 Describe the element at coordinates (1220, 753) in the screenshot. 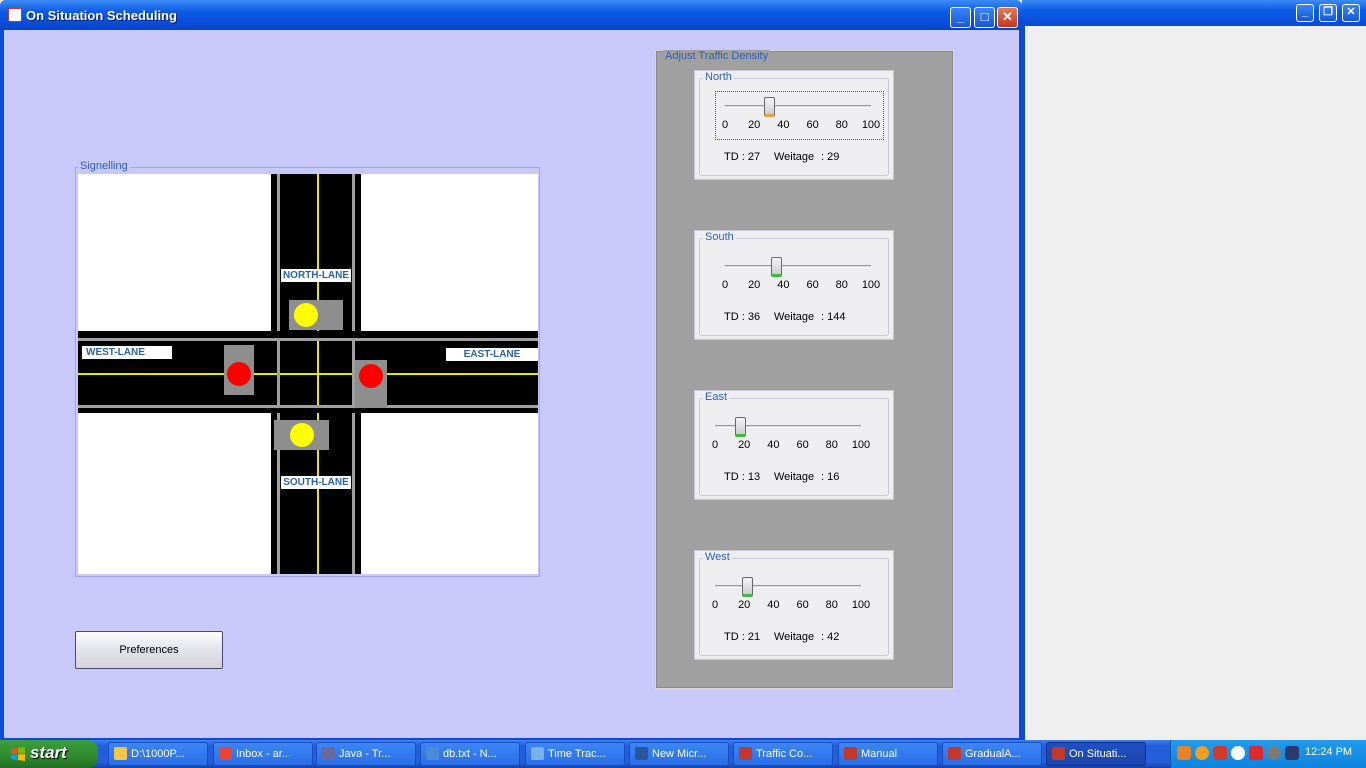

I see `volume-tray-icon` at that location.